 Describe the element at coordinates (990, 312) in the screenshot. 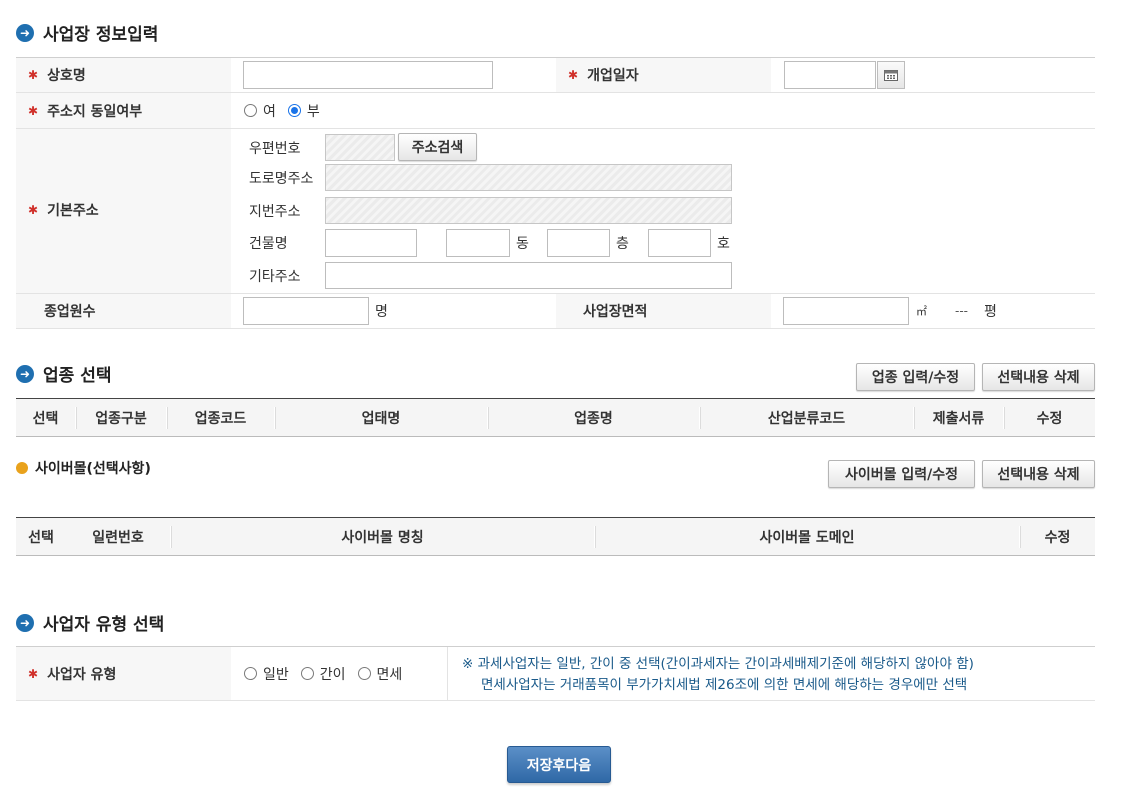

I see `pyeong-unit: 평` at that location.